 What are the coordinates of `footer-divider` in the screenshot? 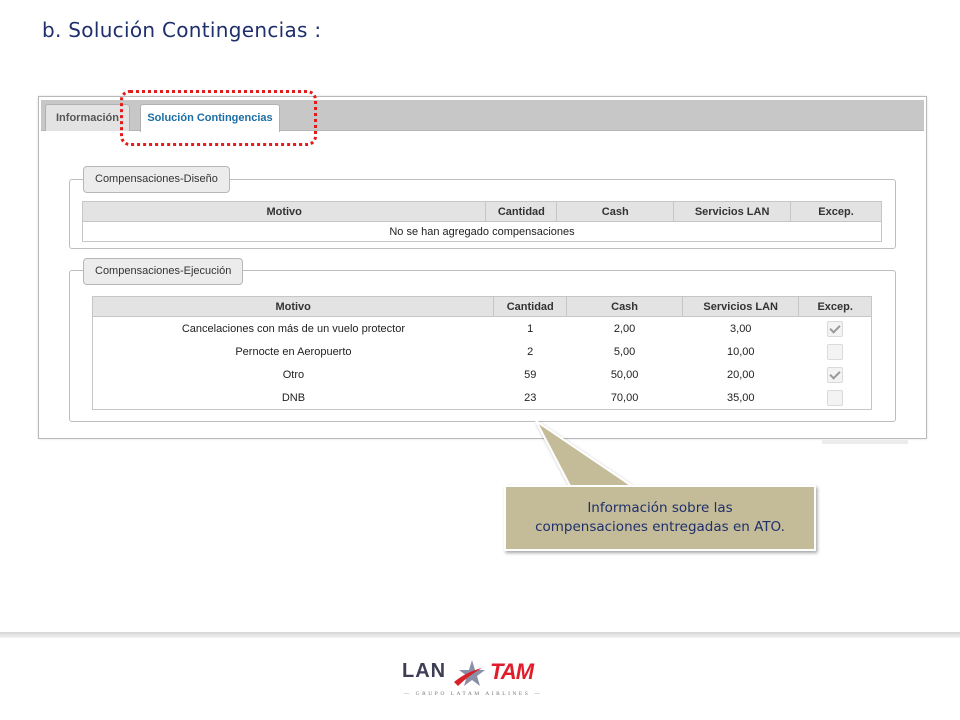 It's located at (480, 635).